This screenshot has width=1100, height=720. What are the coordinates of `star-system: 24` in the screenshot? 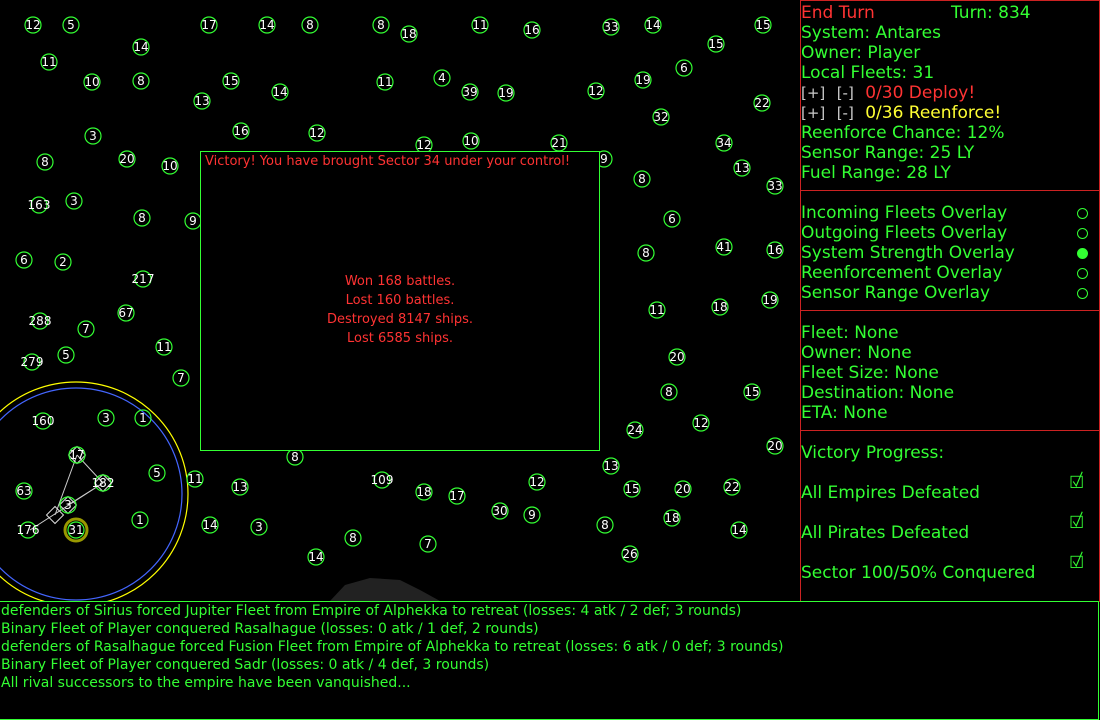 It's located at (635, 430).